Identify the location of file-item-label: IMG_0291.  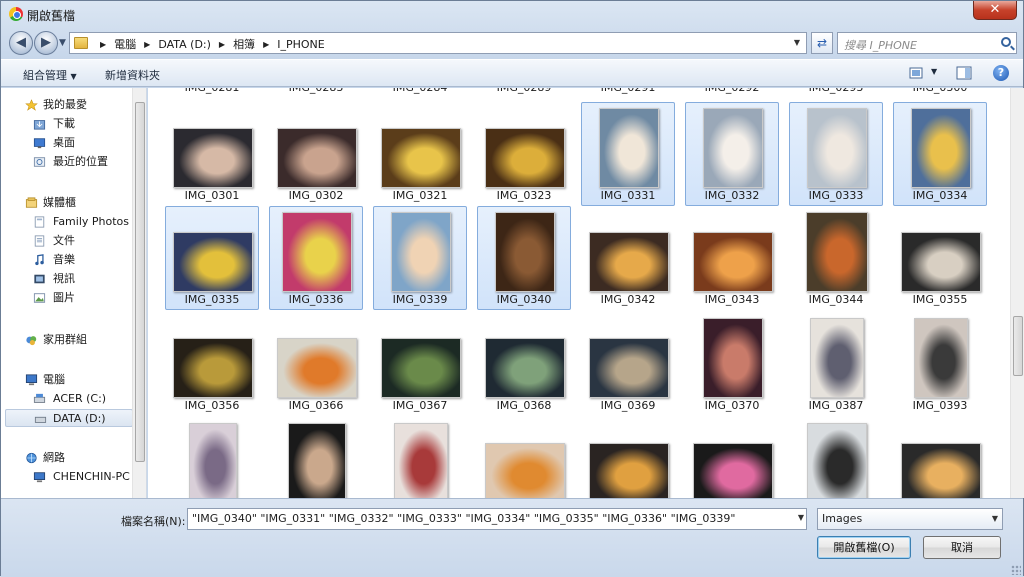
(628, 91).